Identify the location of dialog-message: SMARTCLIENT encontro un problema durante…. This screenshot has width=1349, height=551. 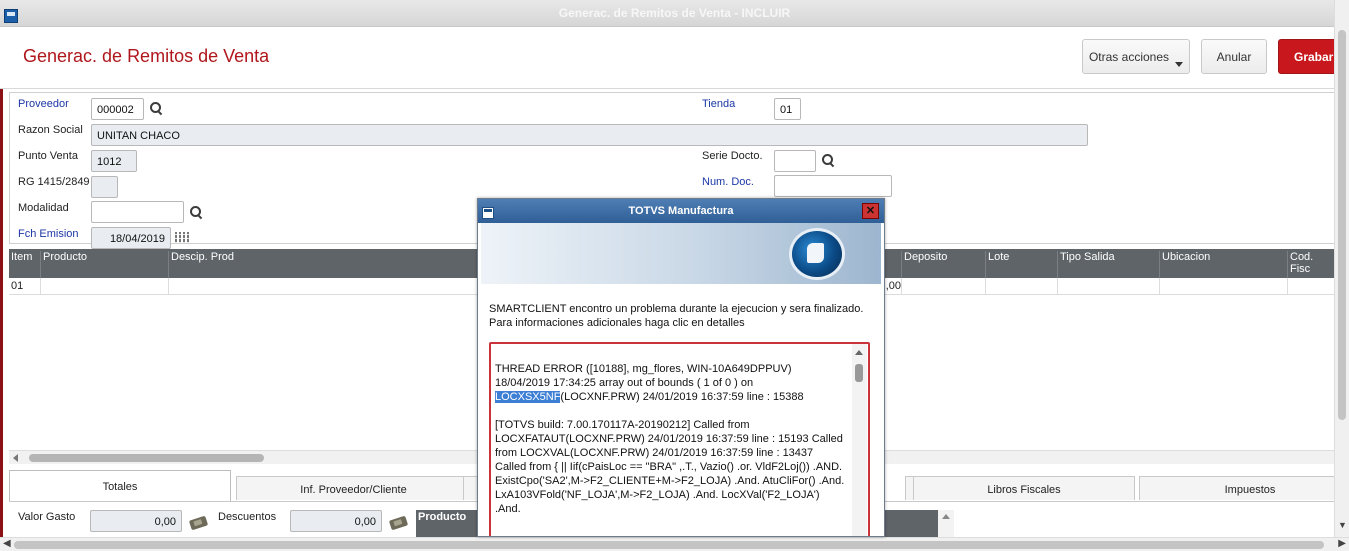
(681, 316).